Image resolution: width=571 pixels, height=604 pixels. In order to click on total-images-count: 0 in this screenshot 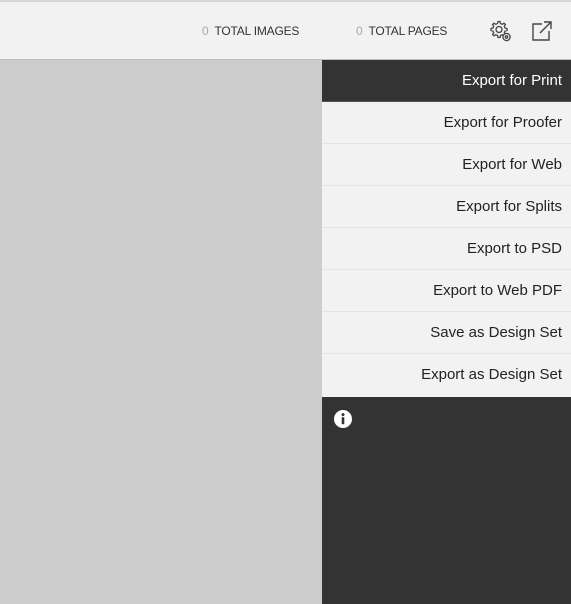, I will do `click(205, 31)`.